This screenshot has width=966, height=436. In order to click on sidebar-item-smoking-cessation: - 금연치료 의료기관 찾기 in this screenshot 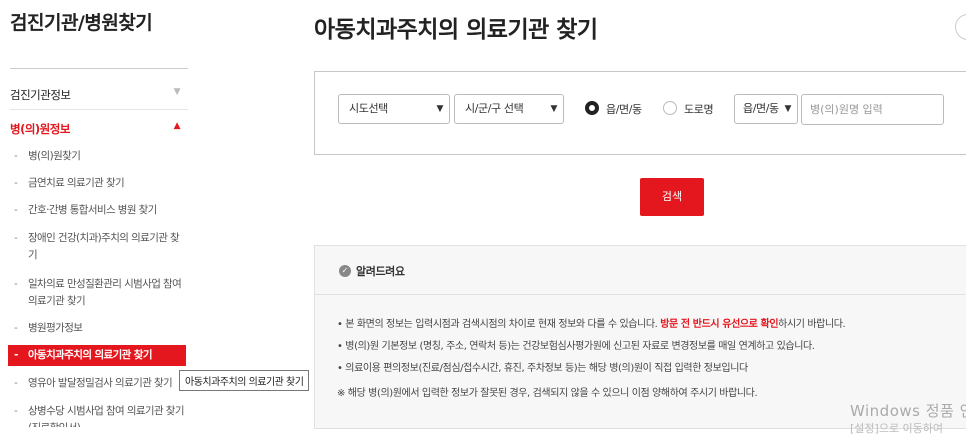, I will do `click(100, 183)`.